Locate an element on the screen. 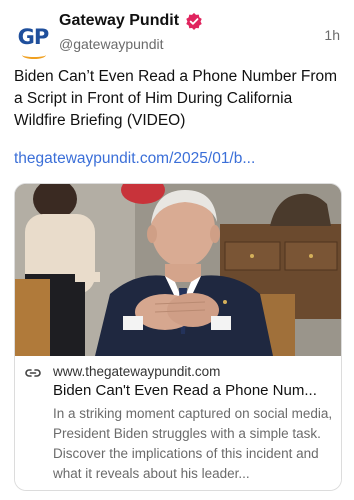 This screenshot has width=354, height=500. name-row: Gateway Pundit is located at coordinates (131, 21).